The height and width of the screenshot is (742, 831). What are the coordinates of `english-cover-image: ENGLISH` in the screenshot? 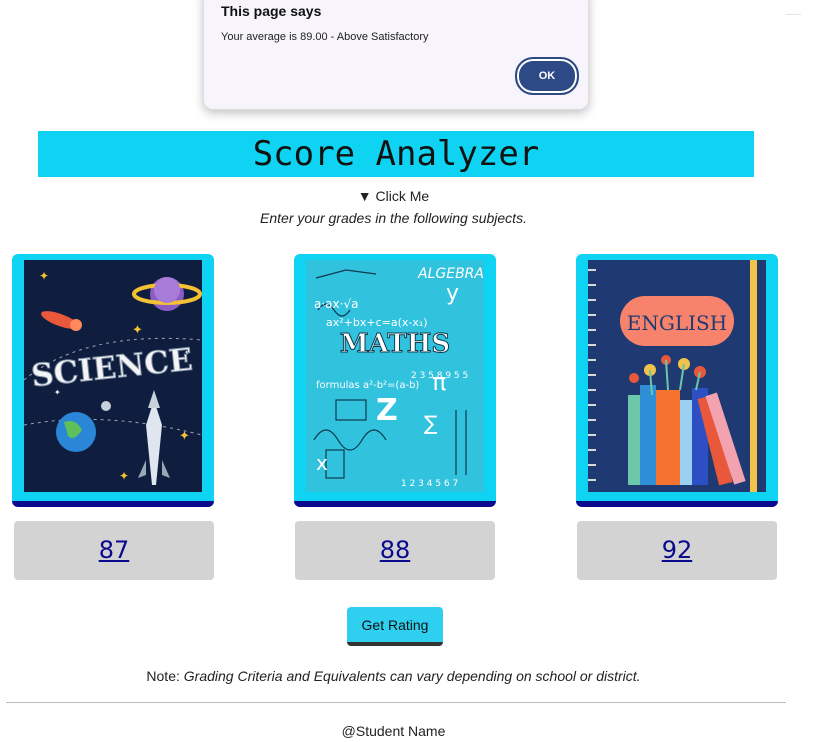 It's located at (677, 376).